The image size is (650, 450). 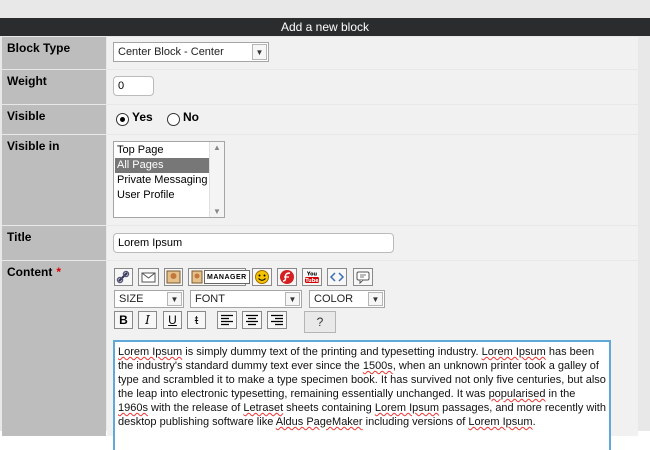 I want to click on flash-button, so click(x=287, y=277).